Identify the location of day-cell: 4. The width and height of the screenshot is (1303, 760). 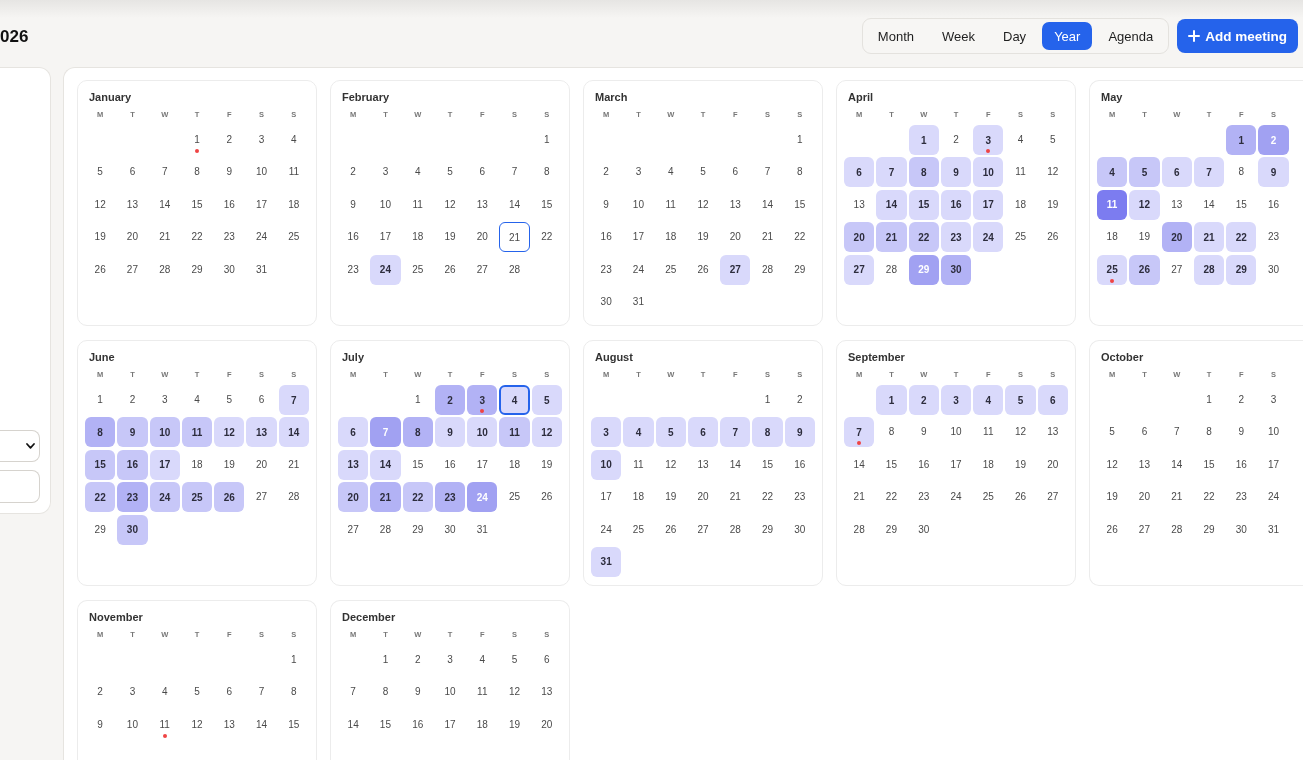
(514, 400).